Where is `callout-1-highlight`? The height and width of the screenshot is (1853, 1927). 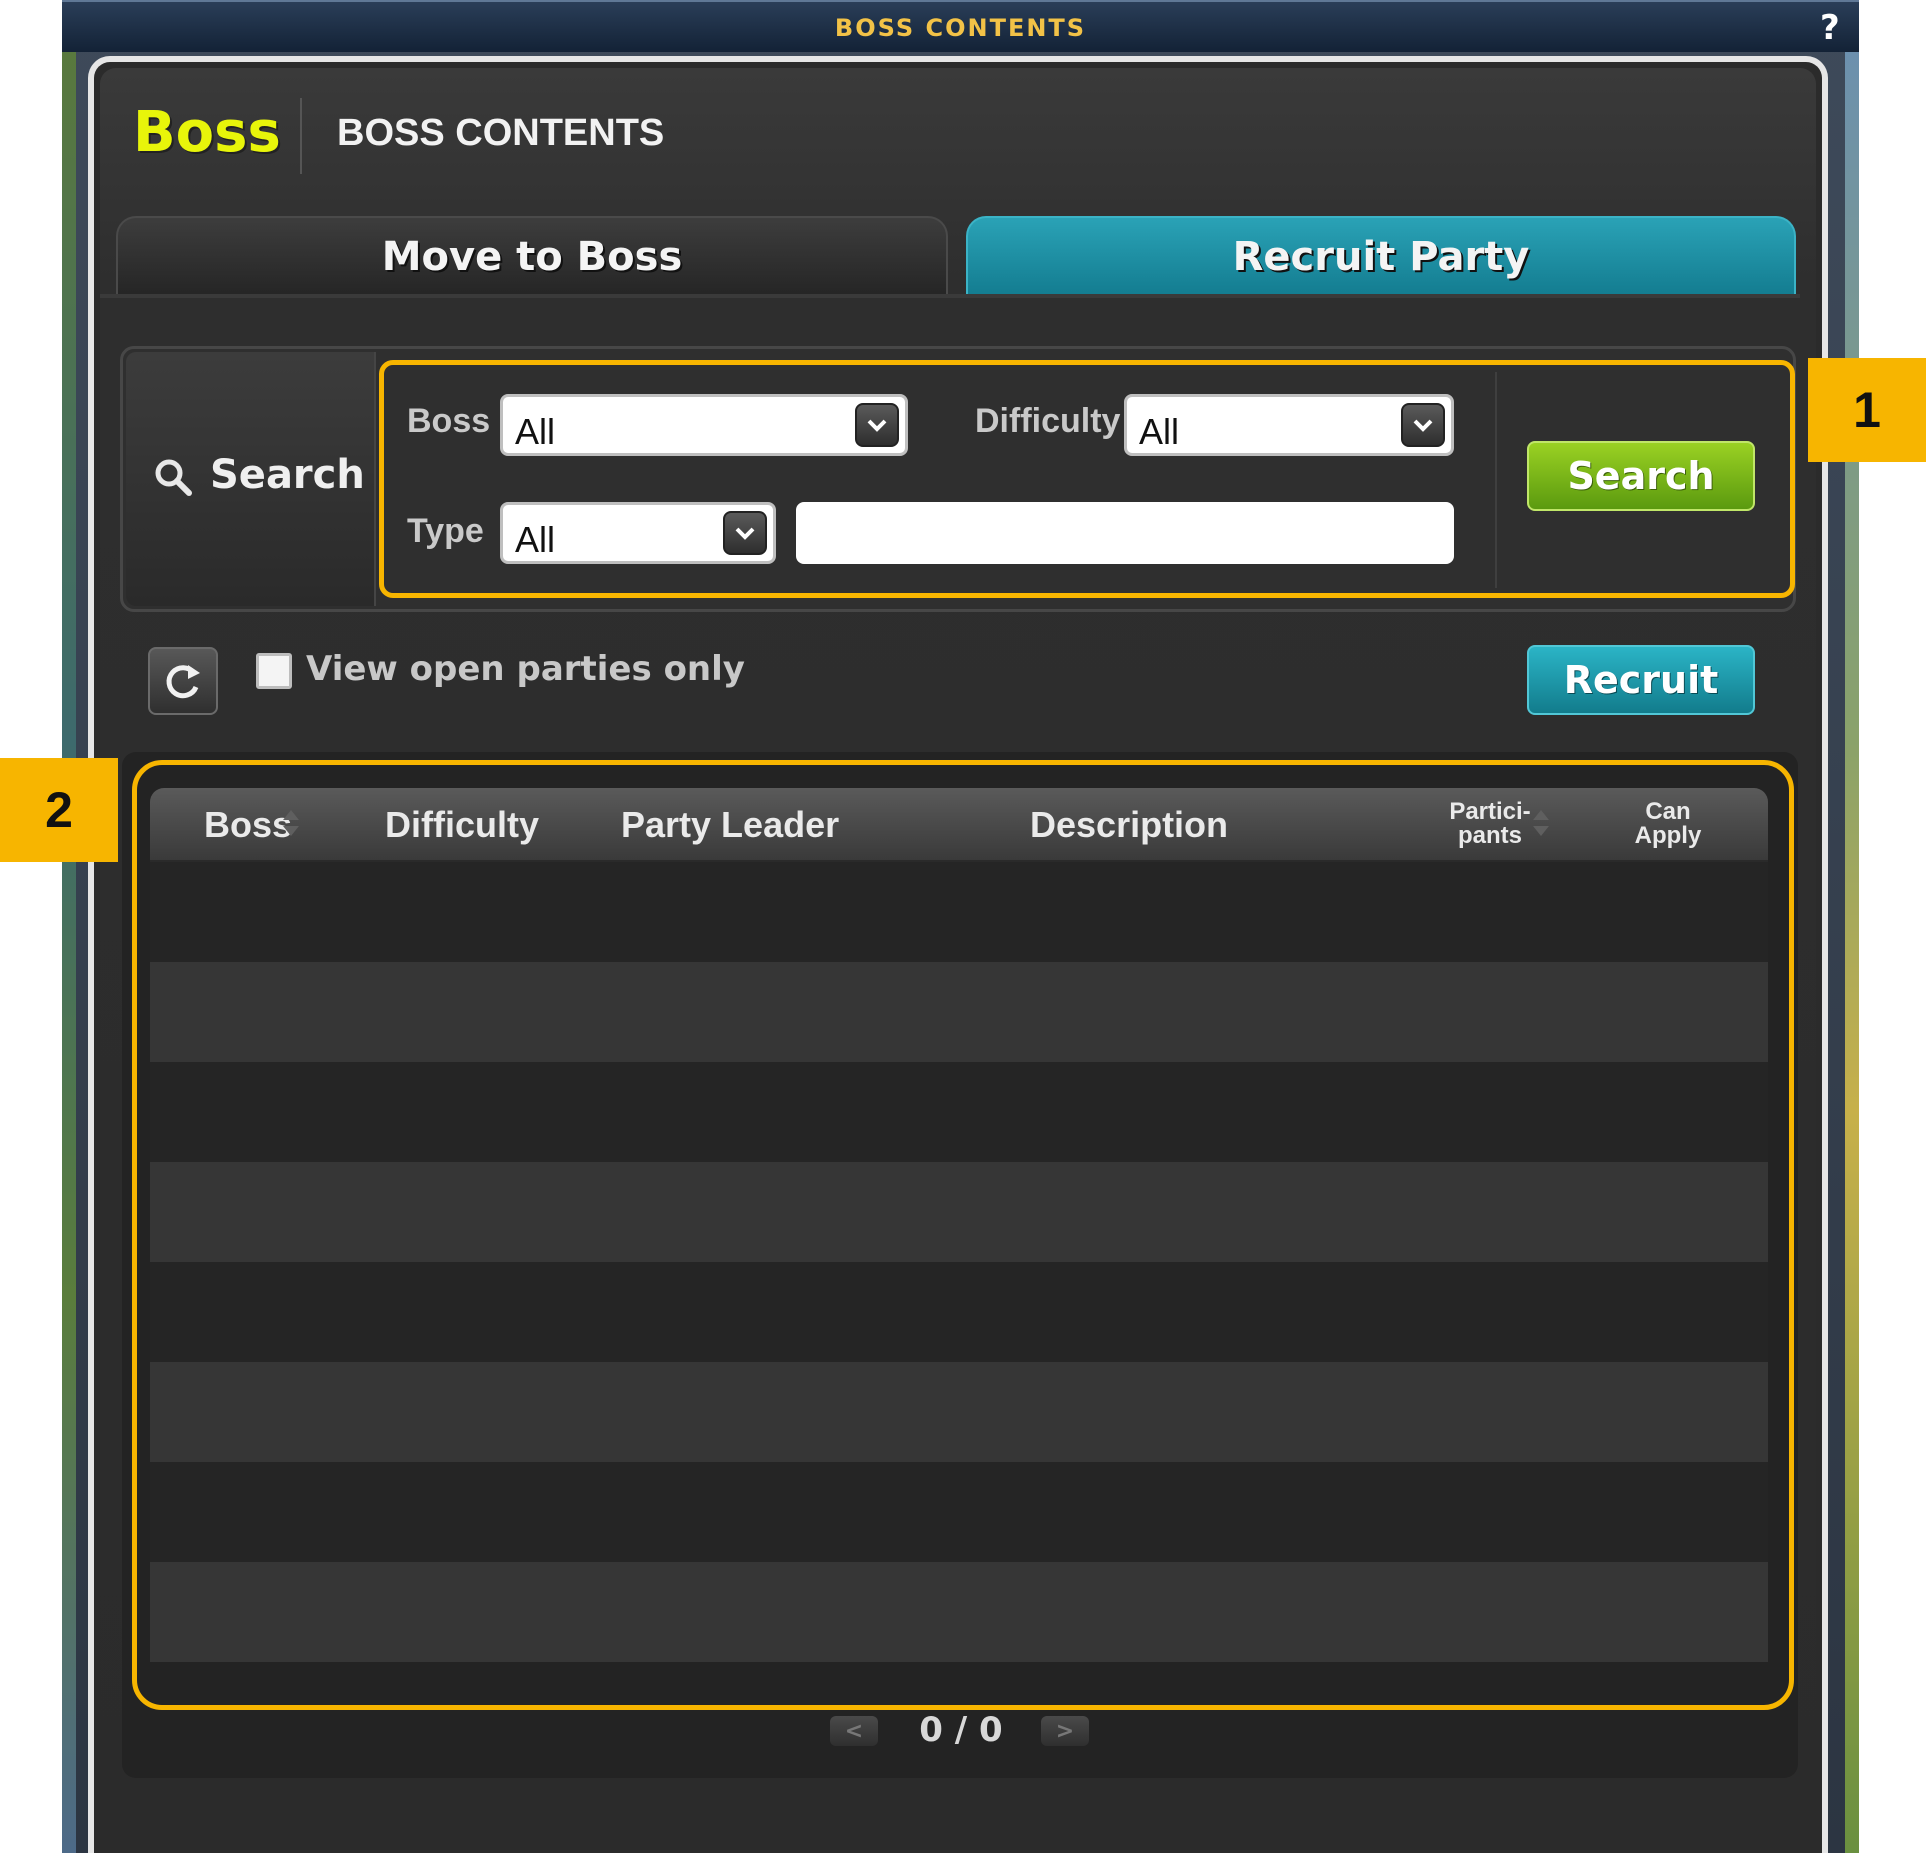 callout-1-highlight is located at coordinates (1087, 479).